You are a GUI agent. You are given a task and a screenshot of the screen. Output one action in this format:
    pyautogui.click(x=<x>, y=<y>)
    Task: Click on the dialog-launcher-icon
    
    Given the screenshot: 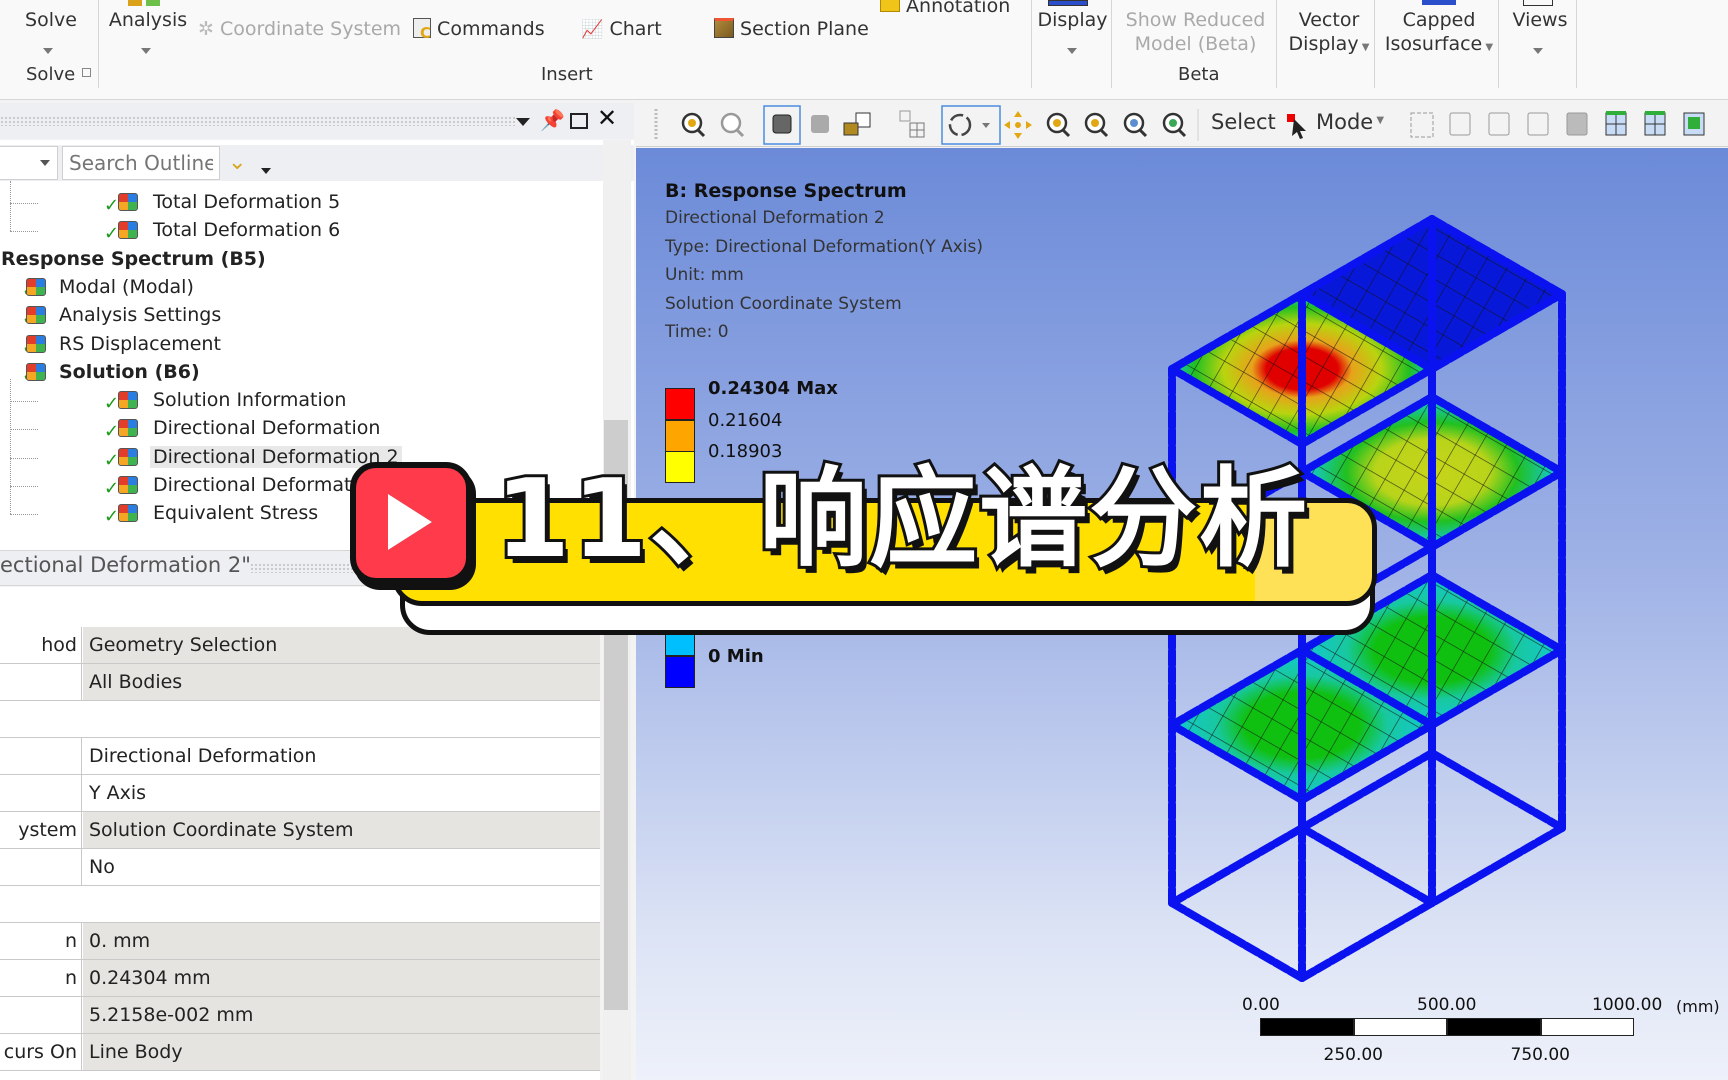 What is the action you would take?
    pyautogui.click(x=86, y=72)
    